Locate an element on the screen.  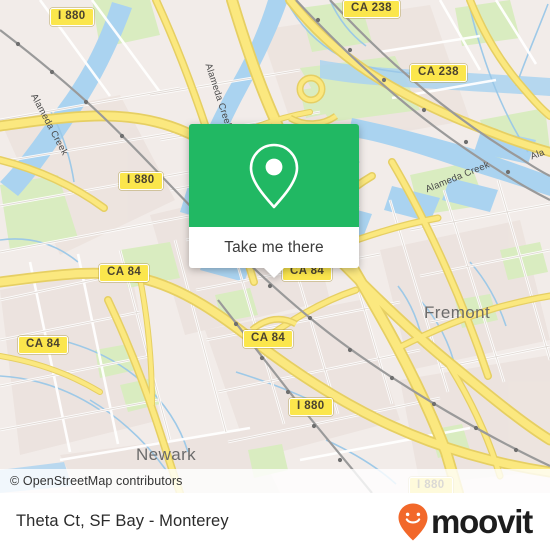
popup-action-panel: Take me there is located at coordinates (274, 252).